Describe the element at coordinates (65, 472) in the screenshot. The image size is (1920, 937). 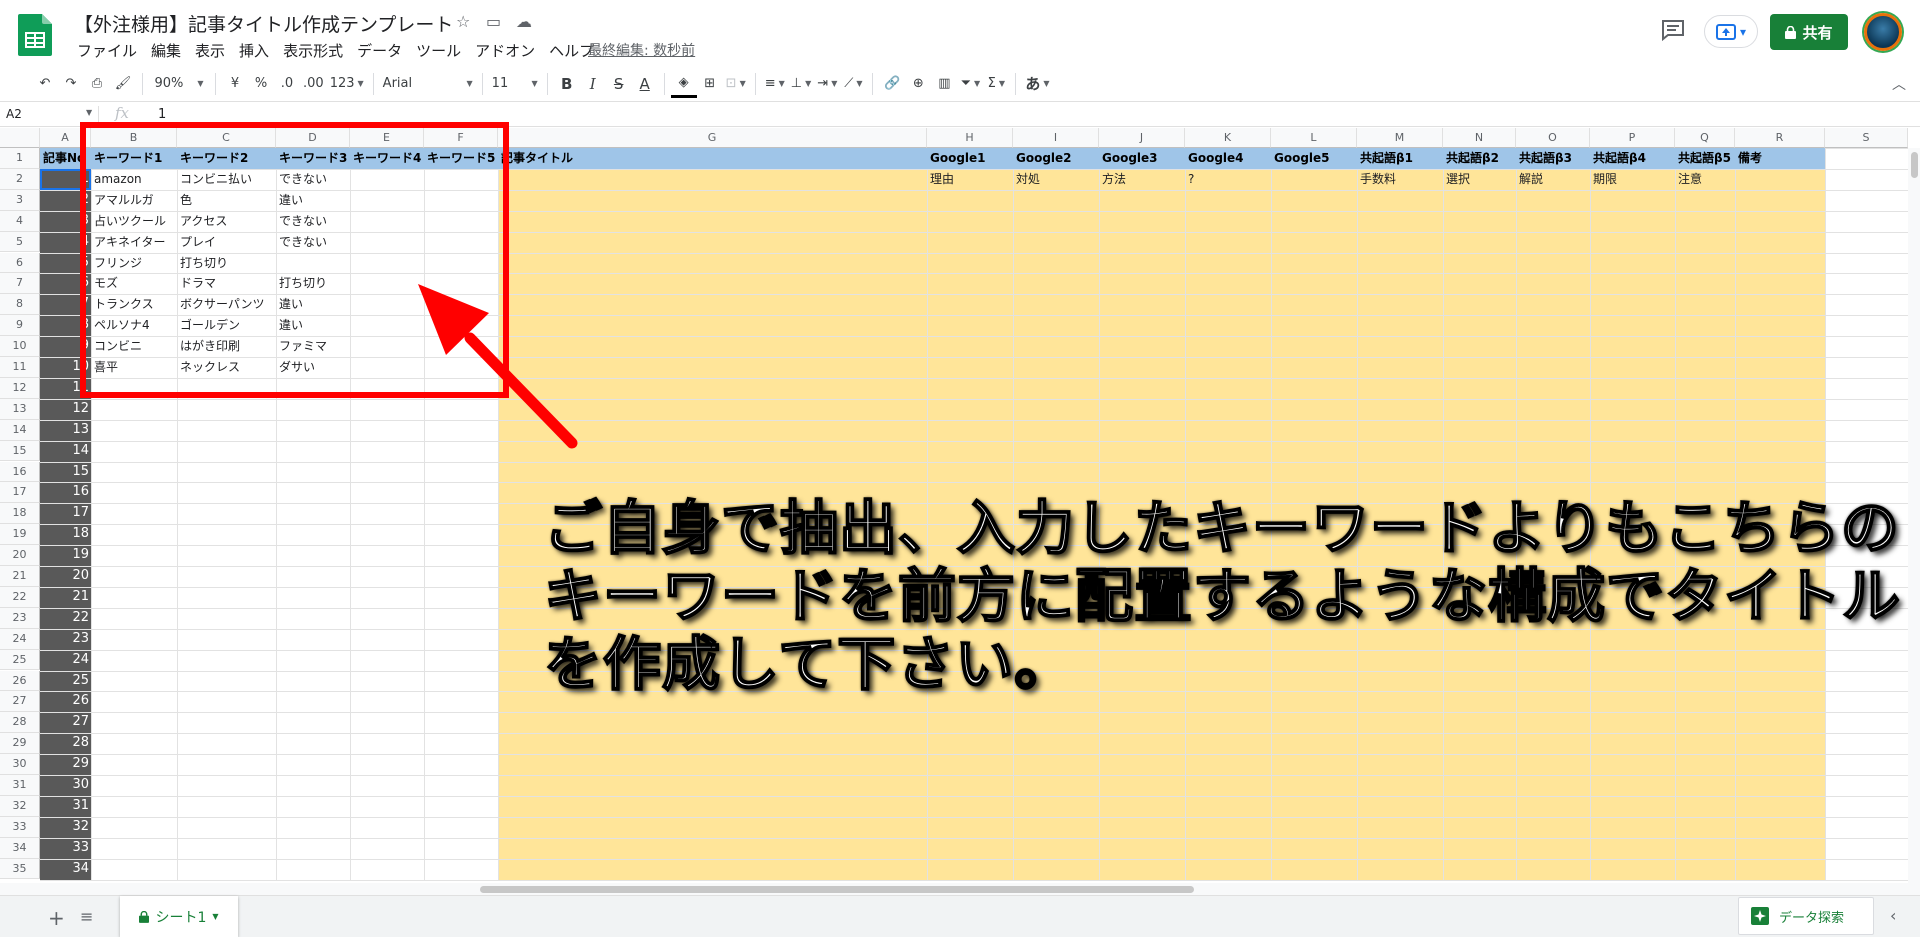
I see `article-number-cell: 15` at that location.